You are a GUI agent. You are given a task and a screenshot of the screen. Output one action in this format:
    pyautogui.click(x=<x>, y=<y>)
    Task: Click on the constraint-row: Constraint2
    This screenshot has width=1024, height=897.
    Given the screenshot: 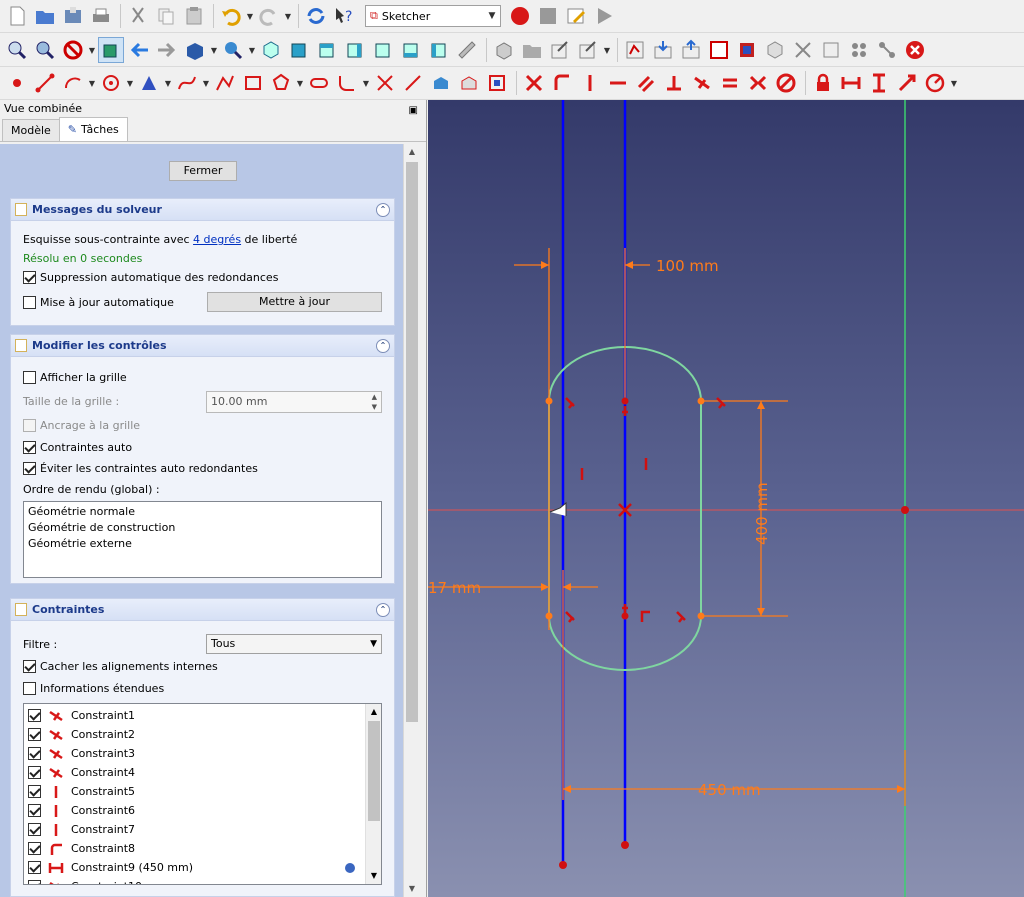 What is the action you would take?
    pyautogui.click(x=202, y=734)
    